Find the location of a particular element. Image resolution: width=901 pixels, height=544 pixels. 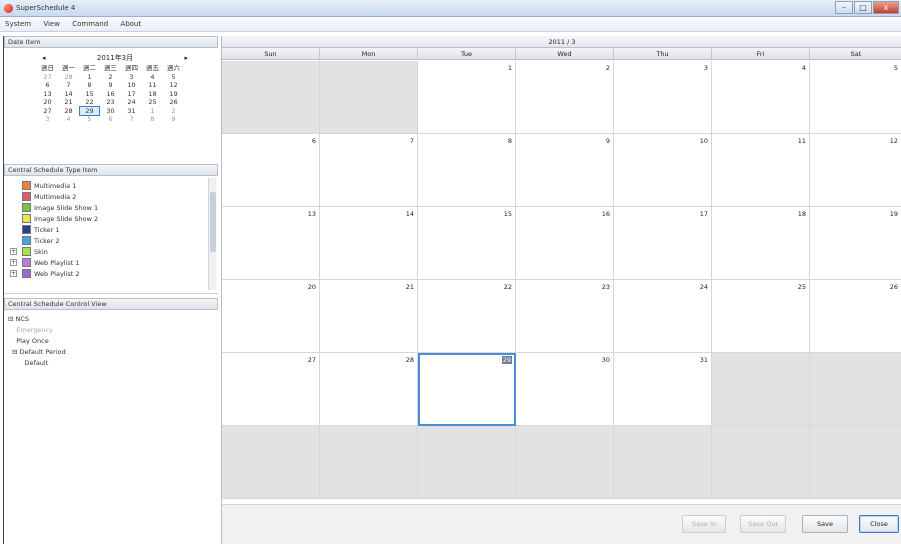

calendar-day-cell: 19 is located at coordinates (855, 243).